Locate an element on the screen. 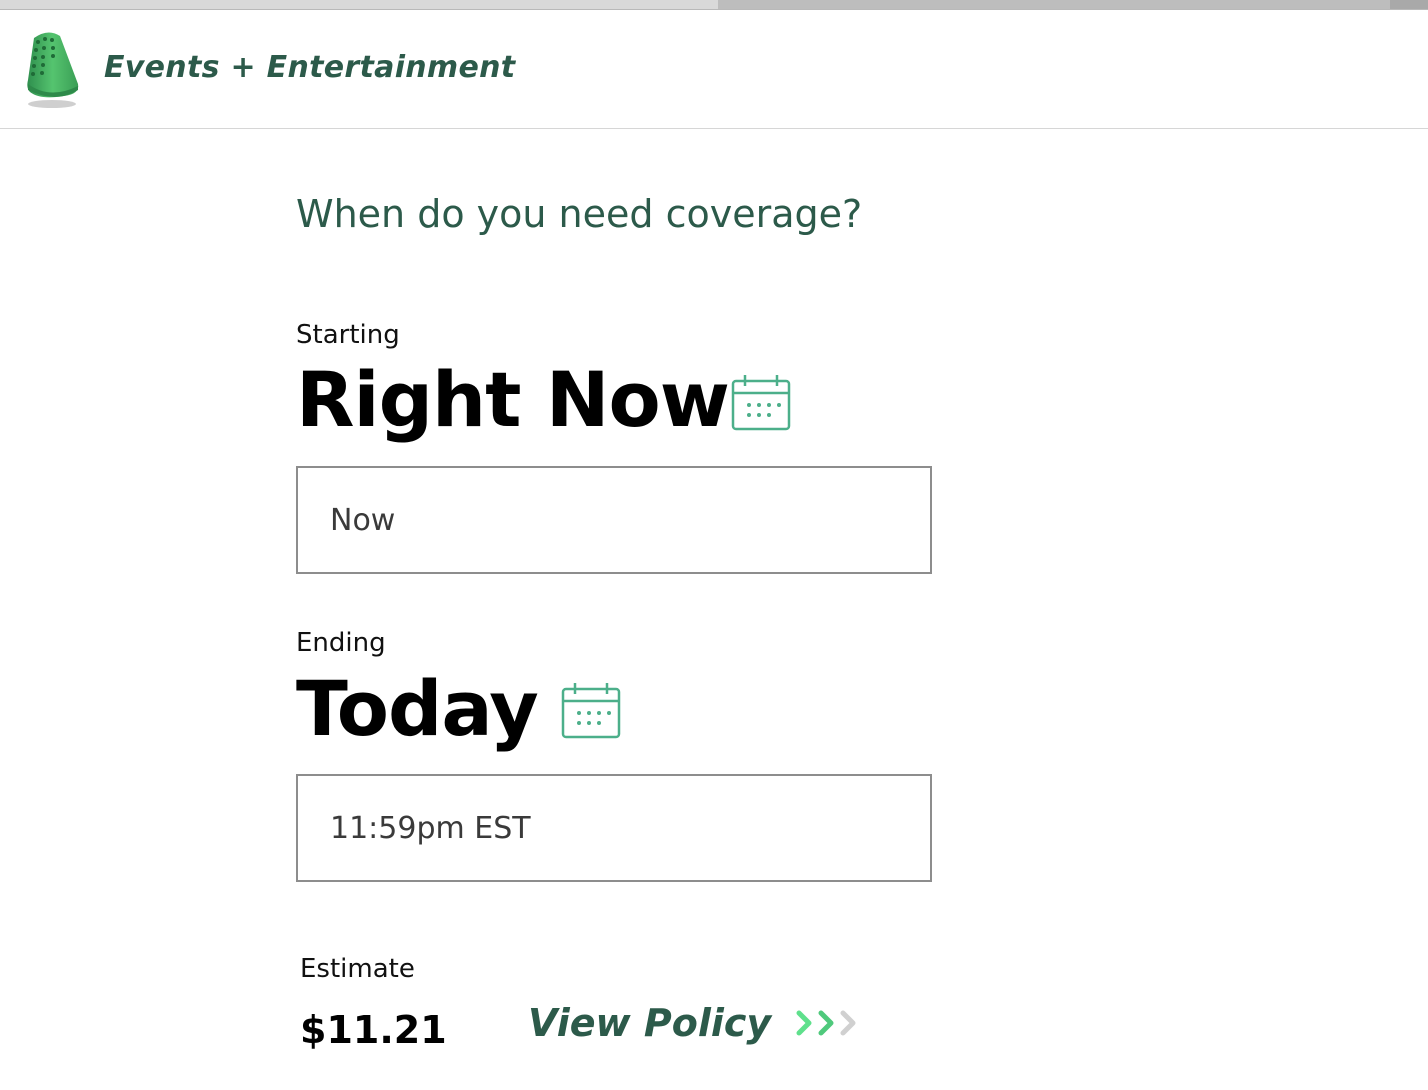 The image size is (1428, 1090). browser-tab-strip is located at coordinates (1054, 4).